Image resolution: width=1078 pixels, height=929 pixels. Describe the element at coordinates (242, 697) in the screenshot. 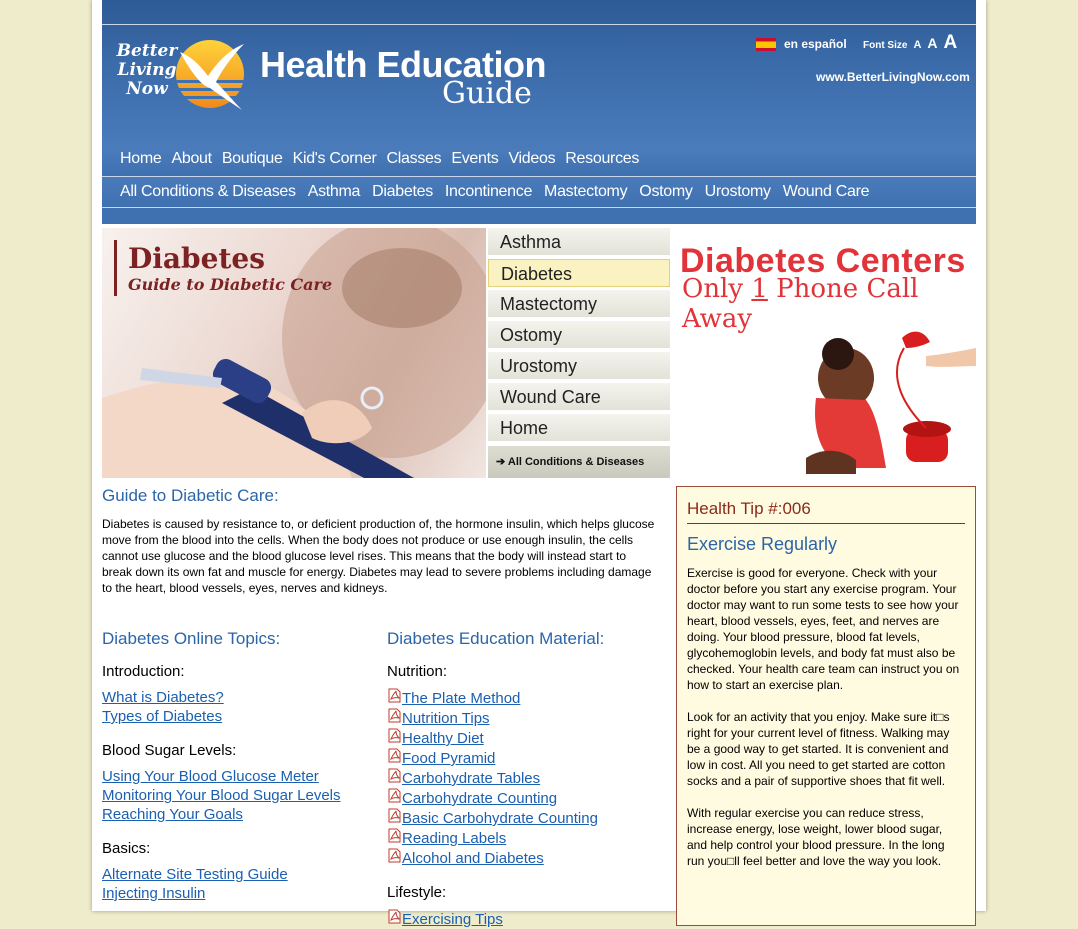

I see `topic-link: What is Diabetes?` at that location.